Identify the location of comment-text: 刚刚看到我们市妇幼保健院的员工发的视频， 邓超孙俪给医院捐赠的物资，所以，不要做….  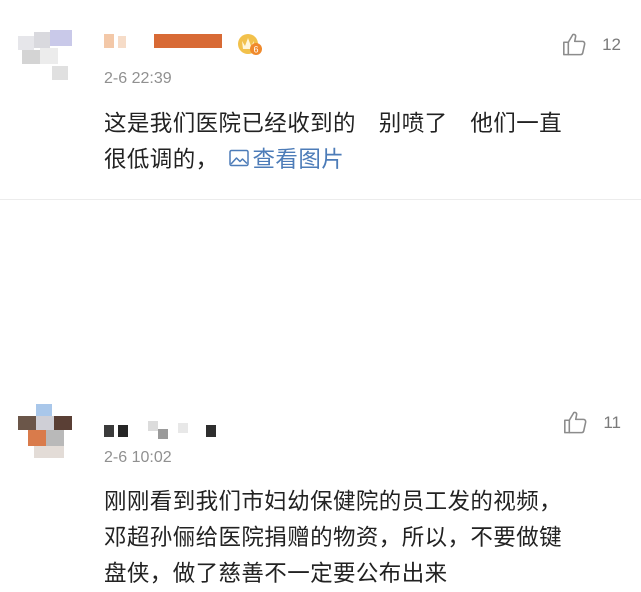
(364, 538).